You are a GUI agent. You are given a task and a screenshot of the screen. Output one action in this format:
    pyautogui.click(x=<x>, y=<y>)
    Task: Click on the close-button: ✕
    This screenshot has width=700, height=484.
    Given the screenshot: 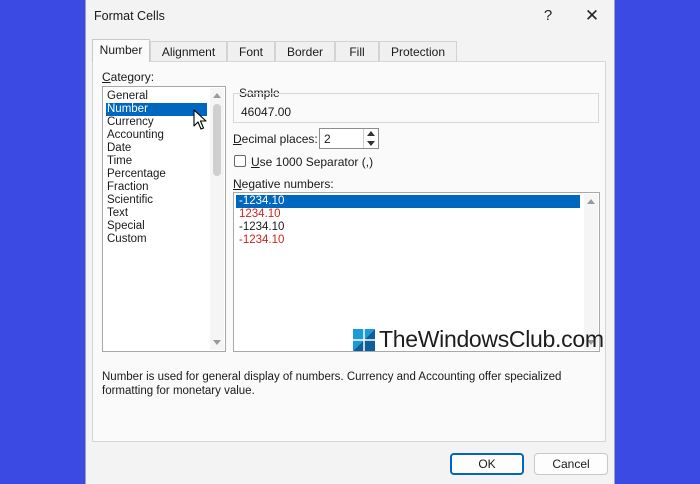 What is the action you would take?
    pyautogui.click(x=592, y=16)
    